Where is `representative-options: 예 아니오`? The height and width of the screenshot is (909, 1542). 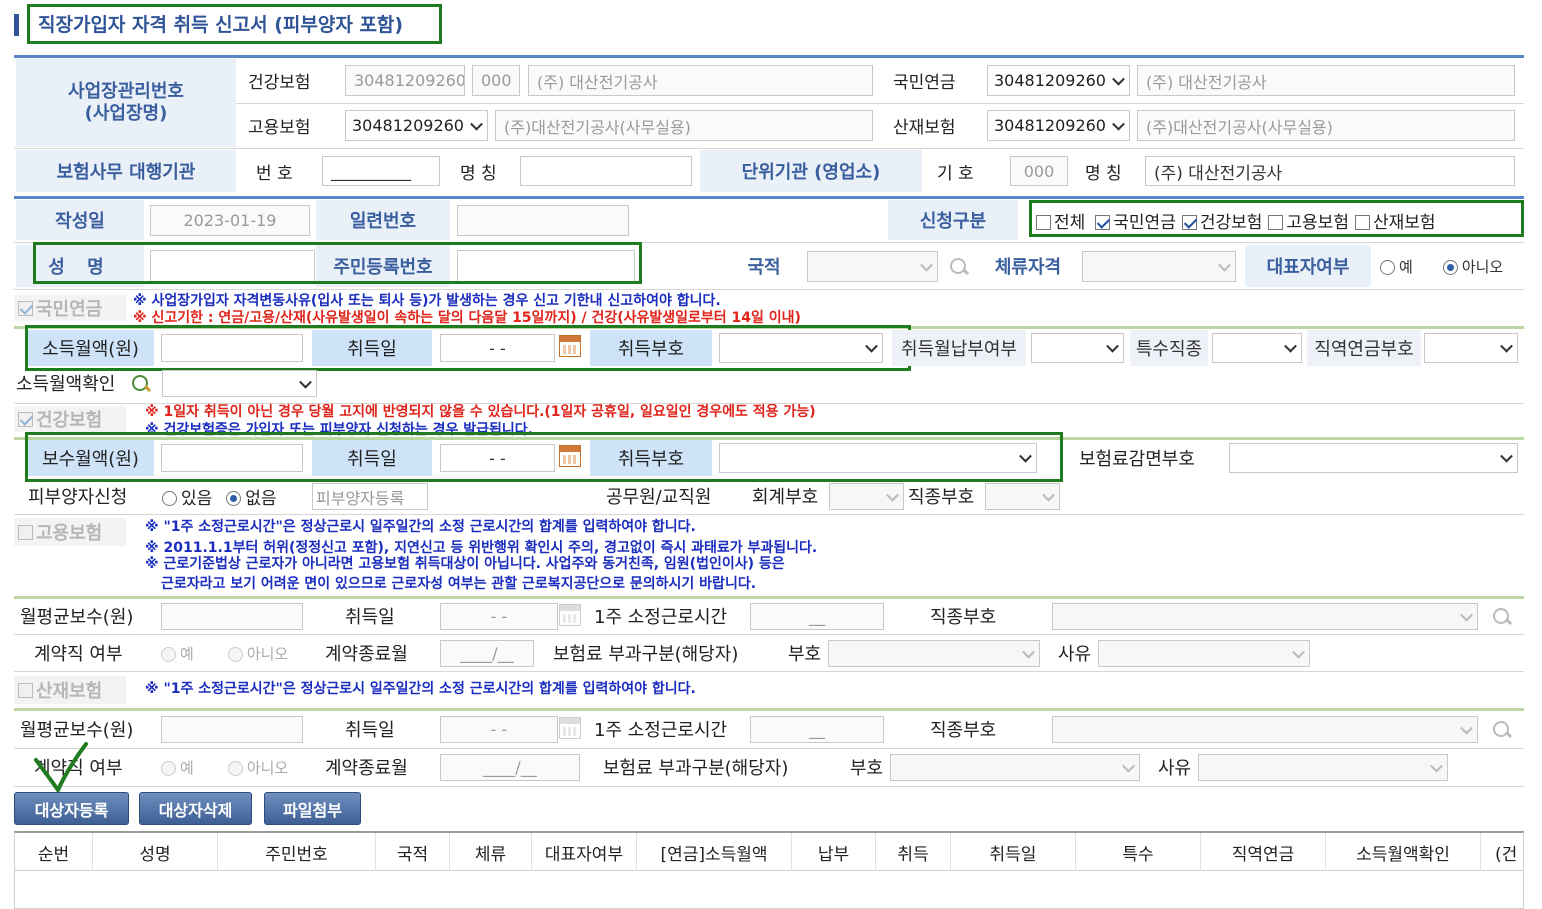 representative-options: 예 아니오 is located at coordinates (1438, 266).